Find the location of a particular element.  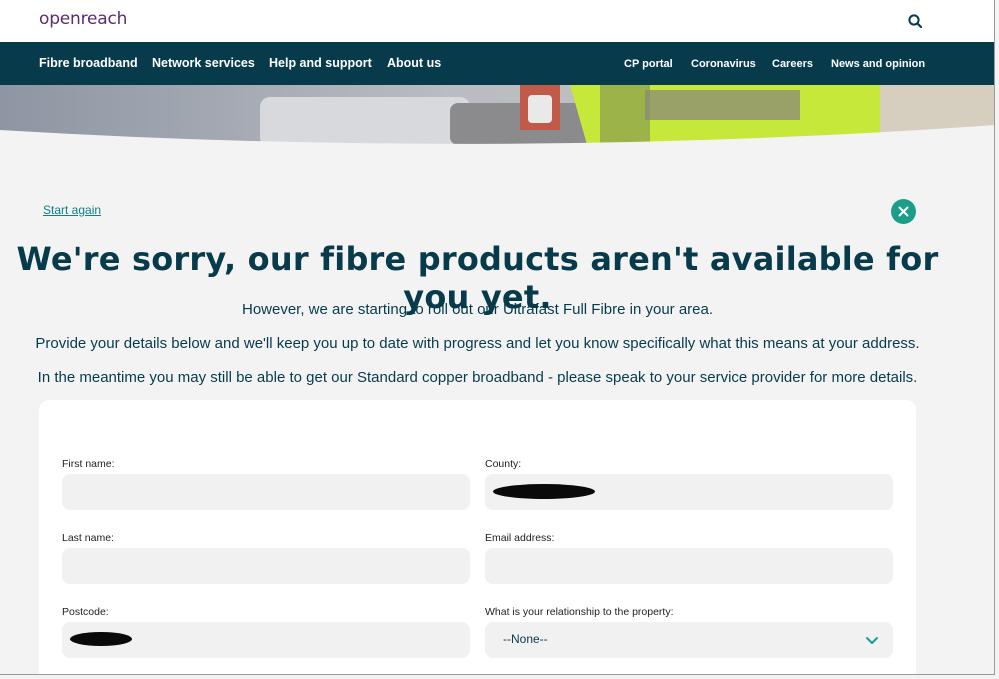

nav-careers: Careers is located at coordinates (792, 64).